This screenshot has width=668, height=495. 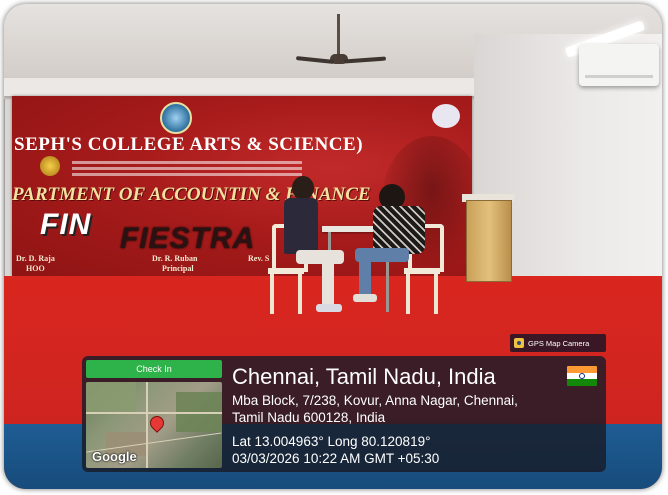 What do you see at coordinates (187, 169) in the screenshot?
I see `banner-subtitle-lines` at bounding box center [187, 169].